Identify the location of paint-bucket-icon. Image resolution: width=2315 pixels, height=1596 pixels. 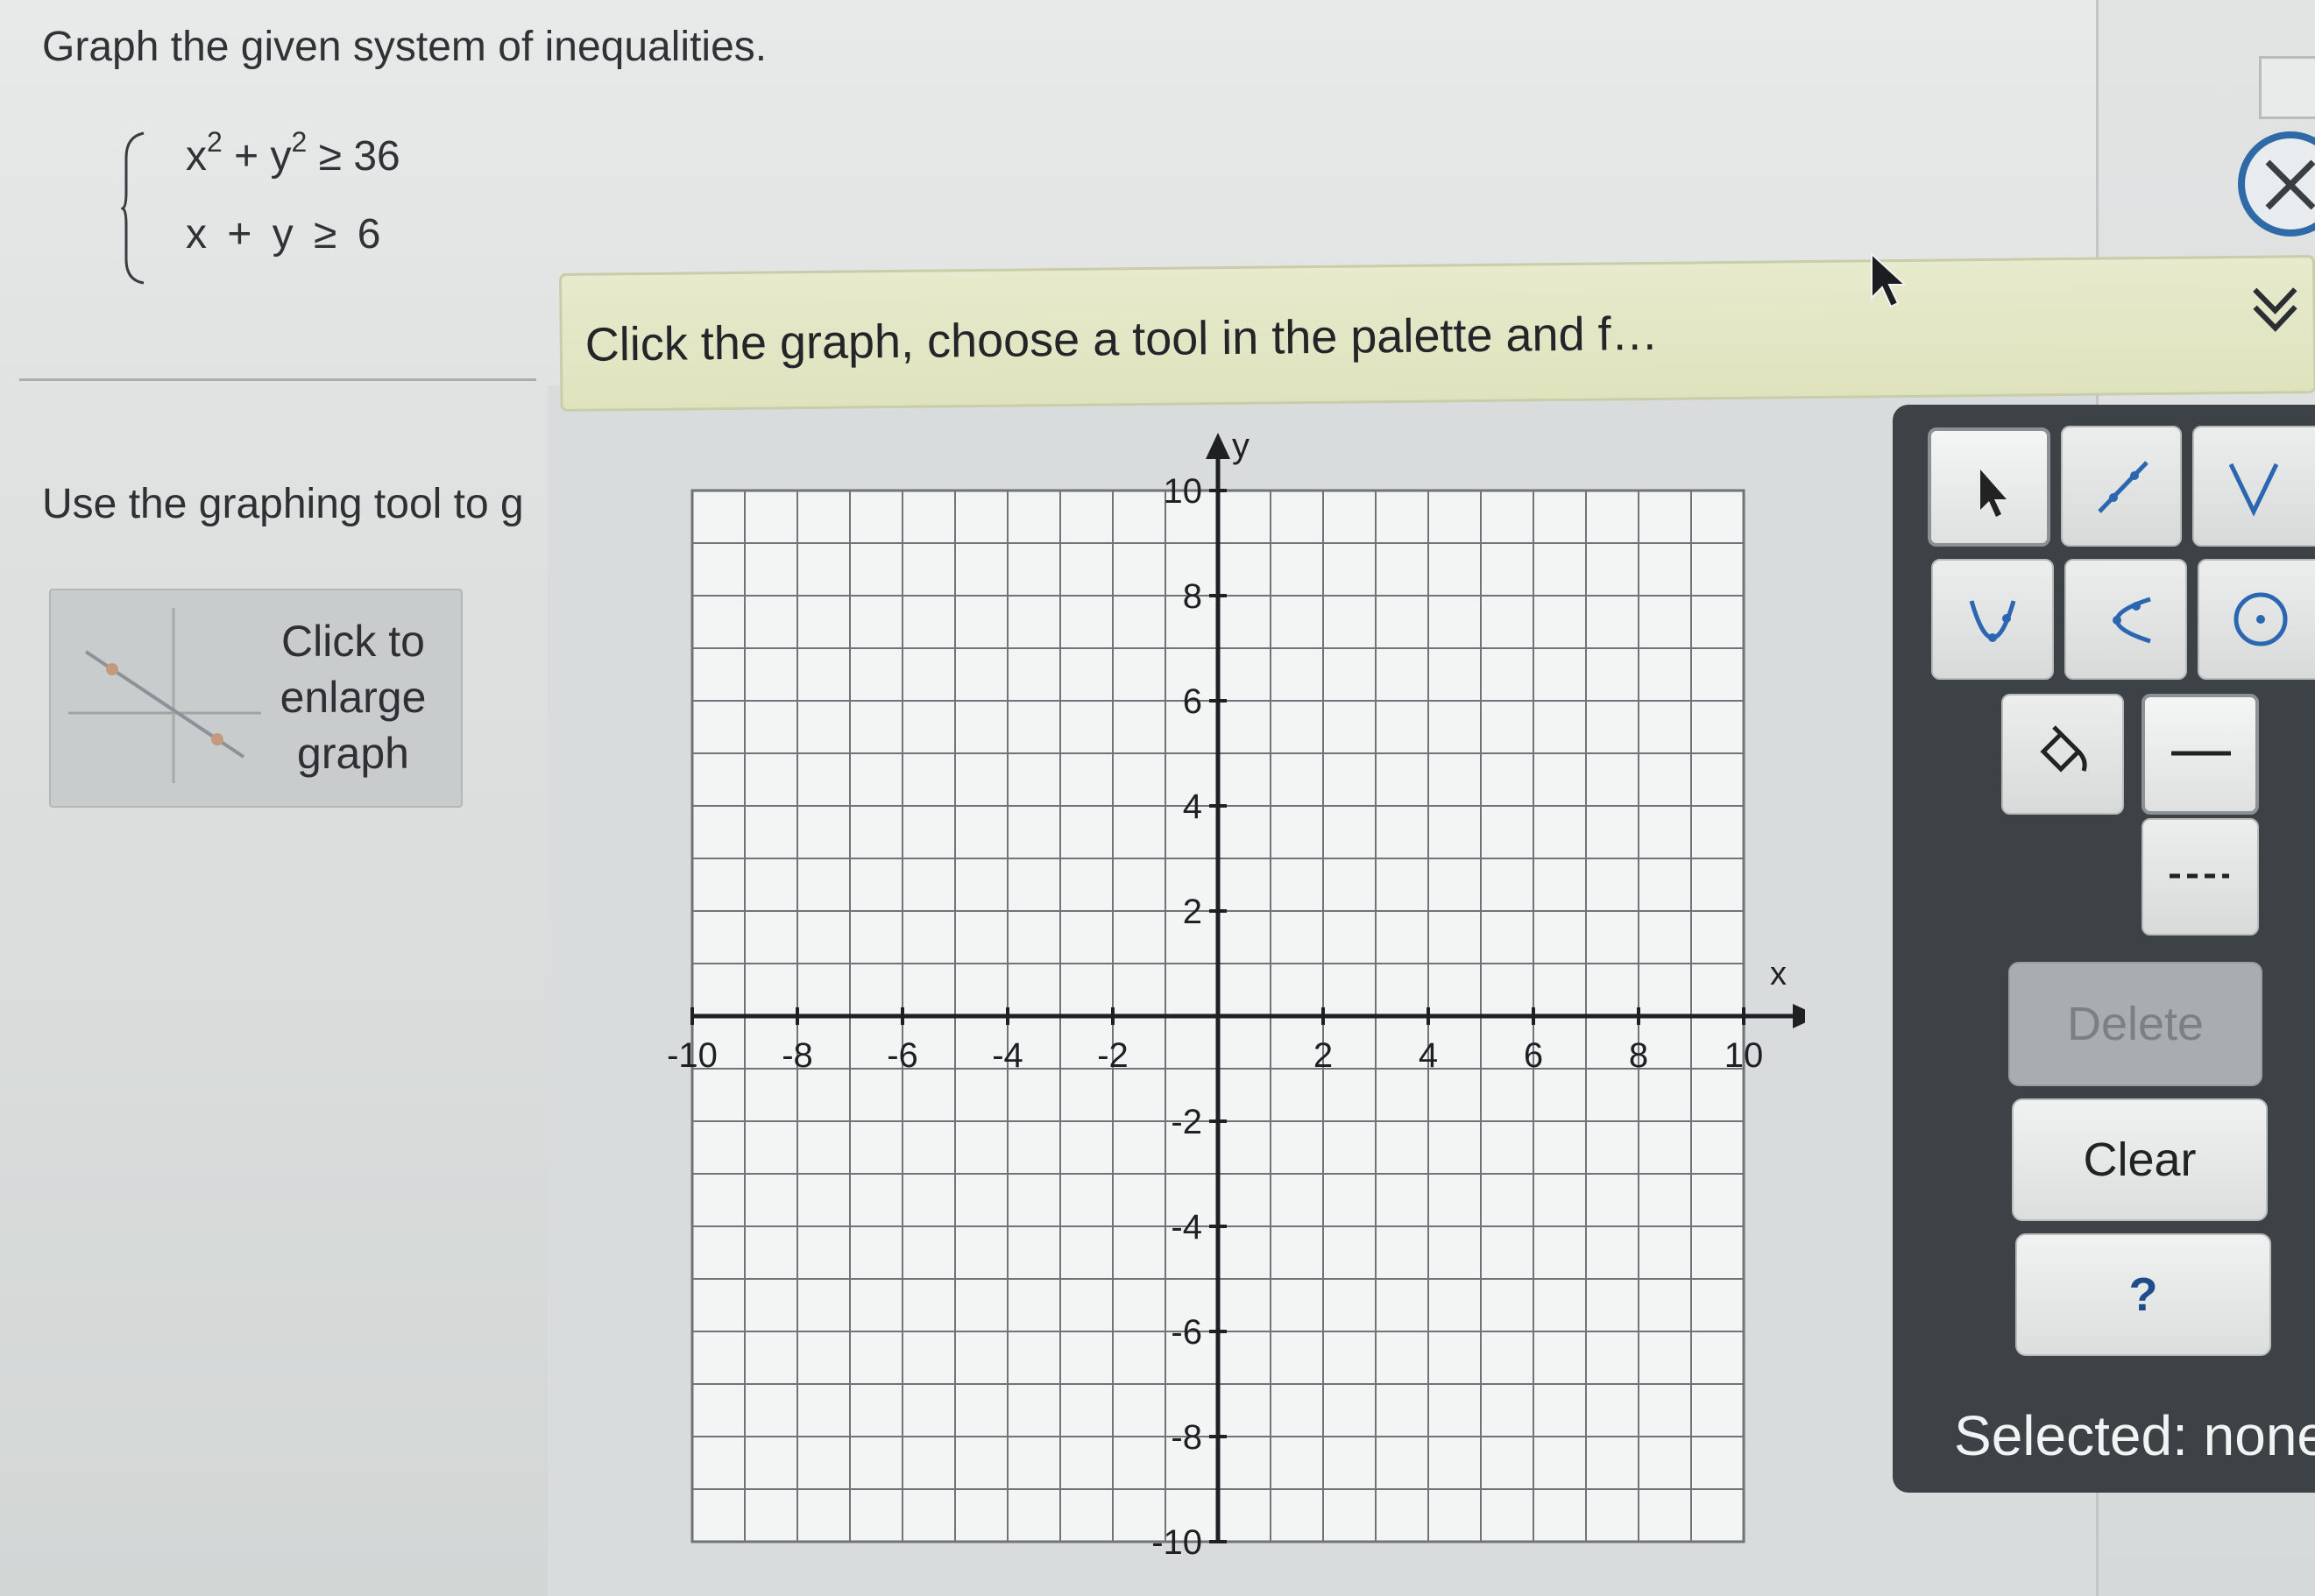
(2064, 749).